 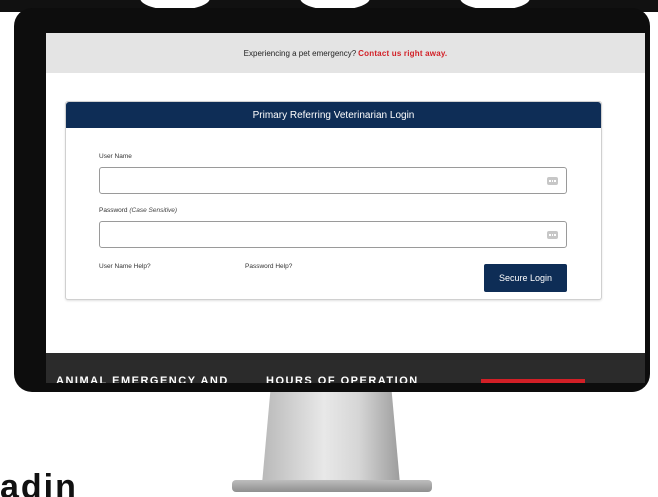 What do you see at coordinates (525, 278) in the screenshot?
I see `secure-login-button: Secure Login` at bounding box center [525, 278].